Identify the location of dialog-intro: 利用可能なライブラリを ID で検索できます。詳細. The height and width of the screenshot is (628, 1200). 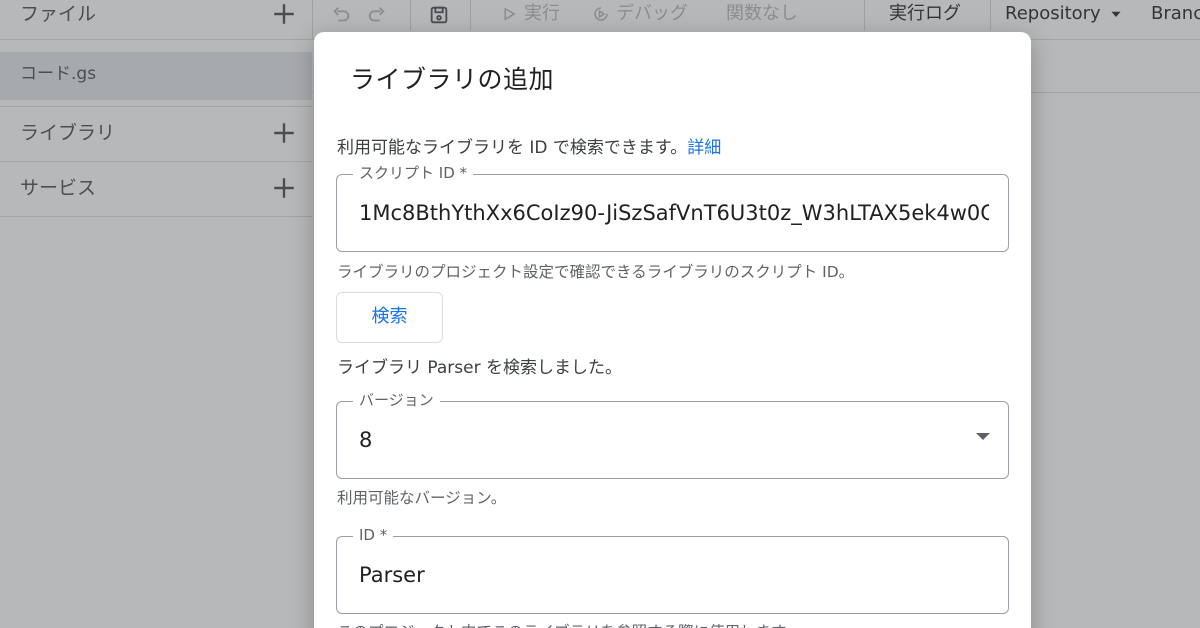
(529, 145).